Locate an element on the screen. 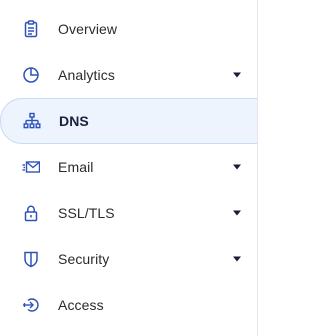  sidebar-item-label: Email is located at coordinates (76, 167).